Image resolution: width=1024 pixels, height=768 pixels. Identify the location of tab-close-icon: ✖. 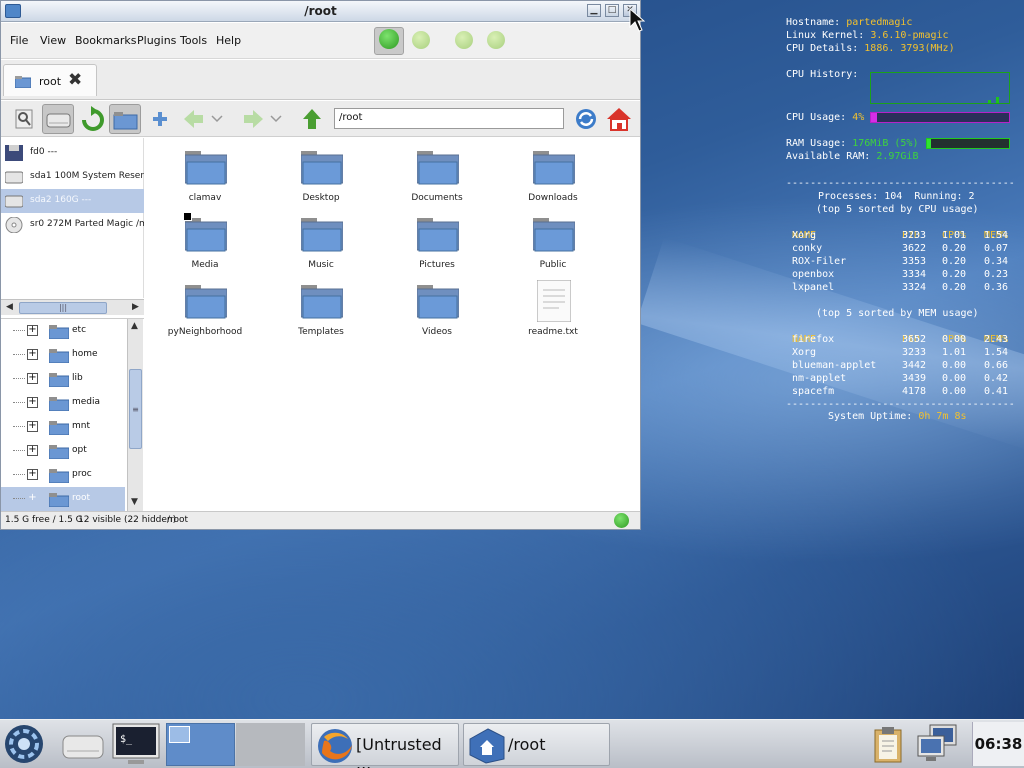
(75, 80).